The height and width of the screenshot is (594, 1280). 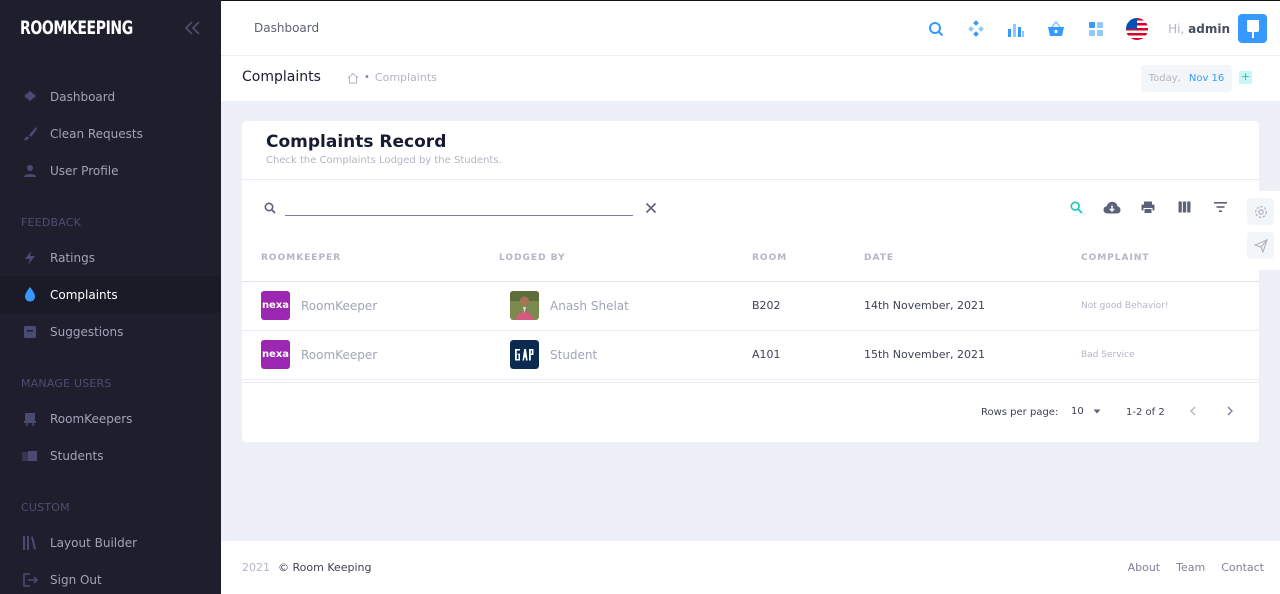 I want to click on breadcrumb: • Complaints, so click(x=392, y=77).